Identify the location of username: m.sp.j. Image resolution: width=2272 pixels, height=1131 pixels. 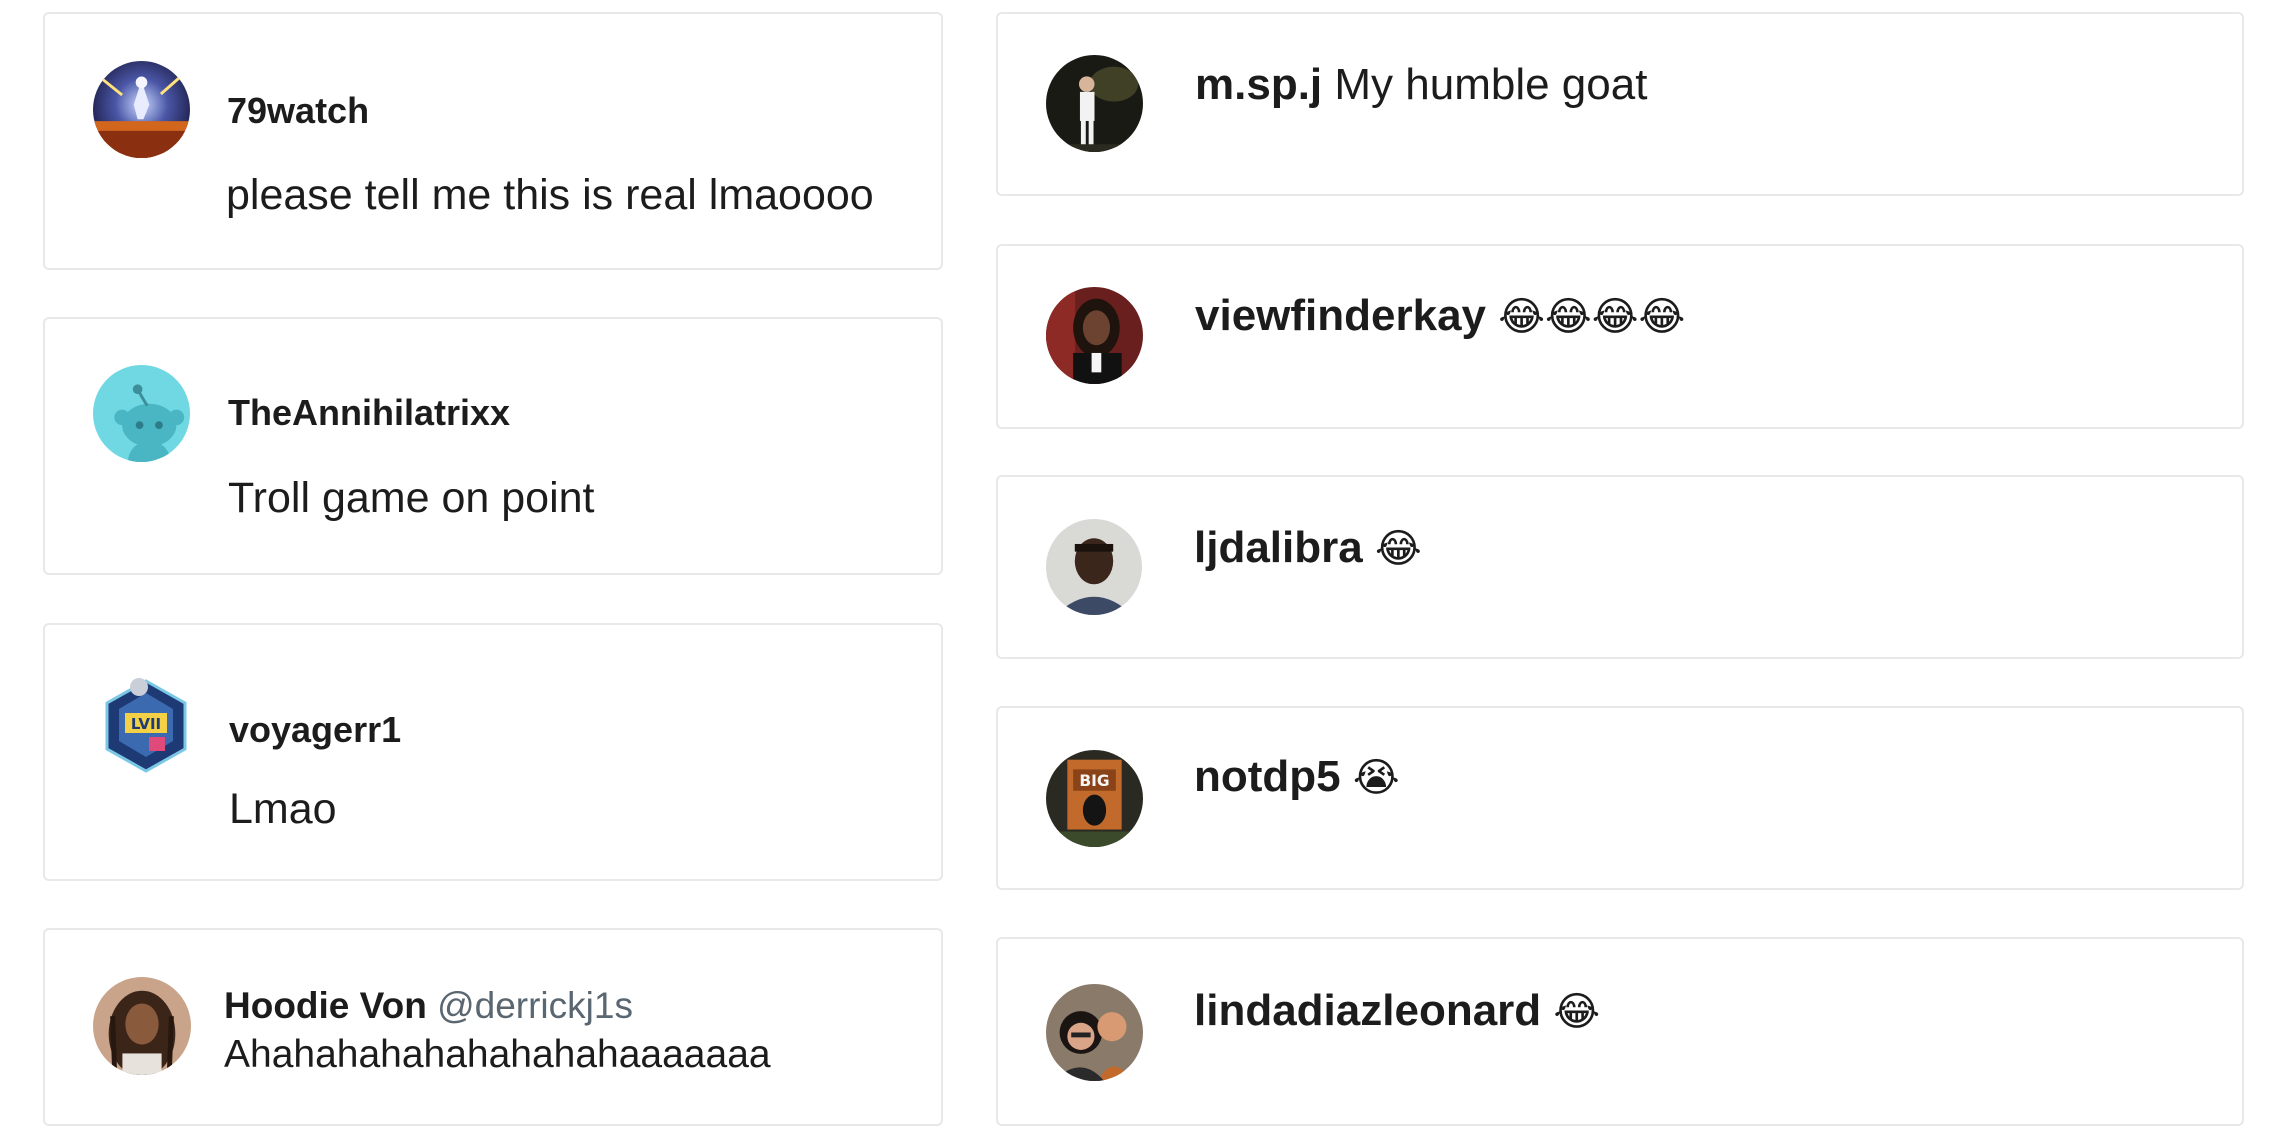
(1258, 84).